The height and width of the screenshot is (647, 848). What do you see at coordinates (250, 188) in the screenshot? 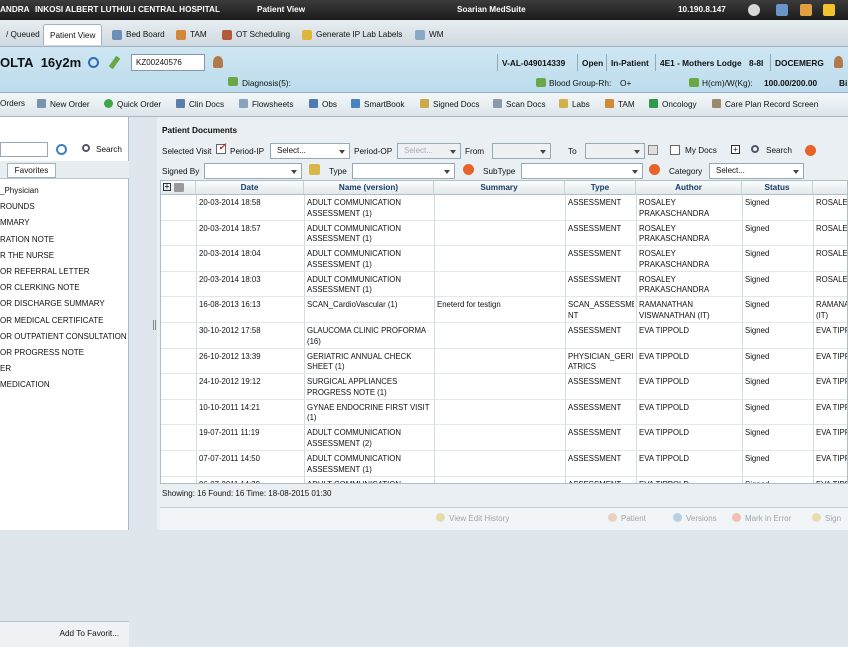
I see `column-date: Date` at bounding box center [250, 188].